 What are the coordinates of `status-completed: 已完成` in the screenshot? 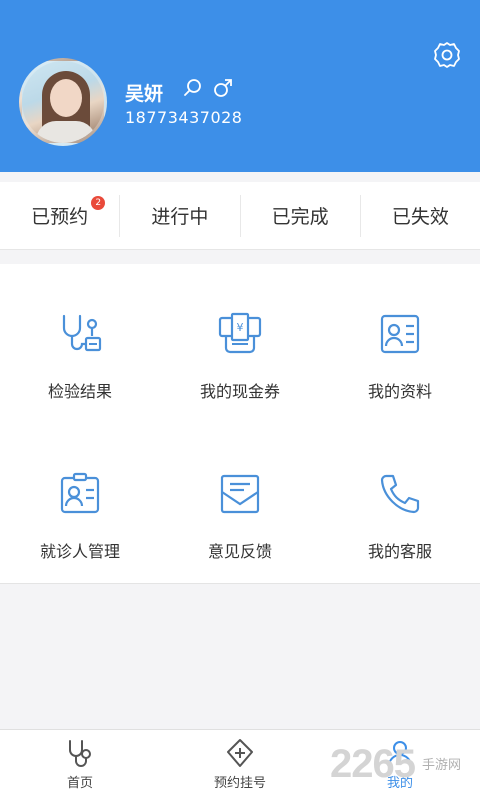 It's located at (301, 215).